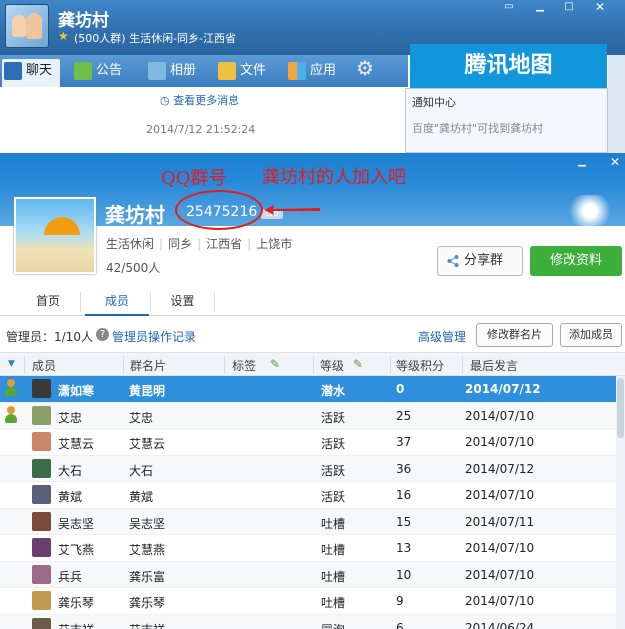 The height and width of the screenshot is (629, 625). I want to click on table-row: 艾忠 艾忠 活跃 25 2014/07/10, so click(312, 415).